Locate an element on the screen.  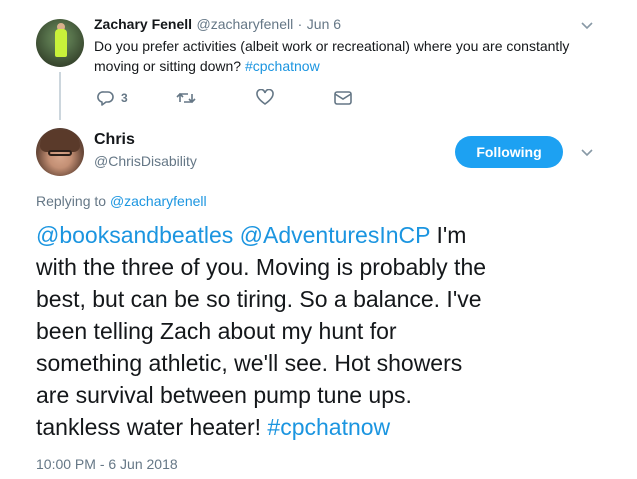
main-text-line7: tankless water heater! #cpchatnow is located at coordinates (326, 427).